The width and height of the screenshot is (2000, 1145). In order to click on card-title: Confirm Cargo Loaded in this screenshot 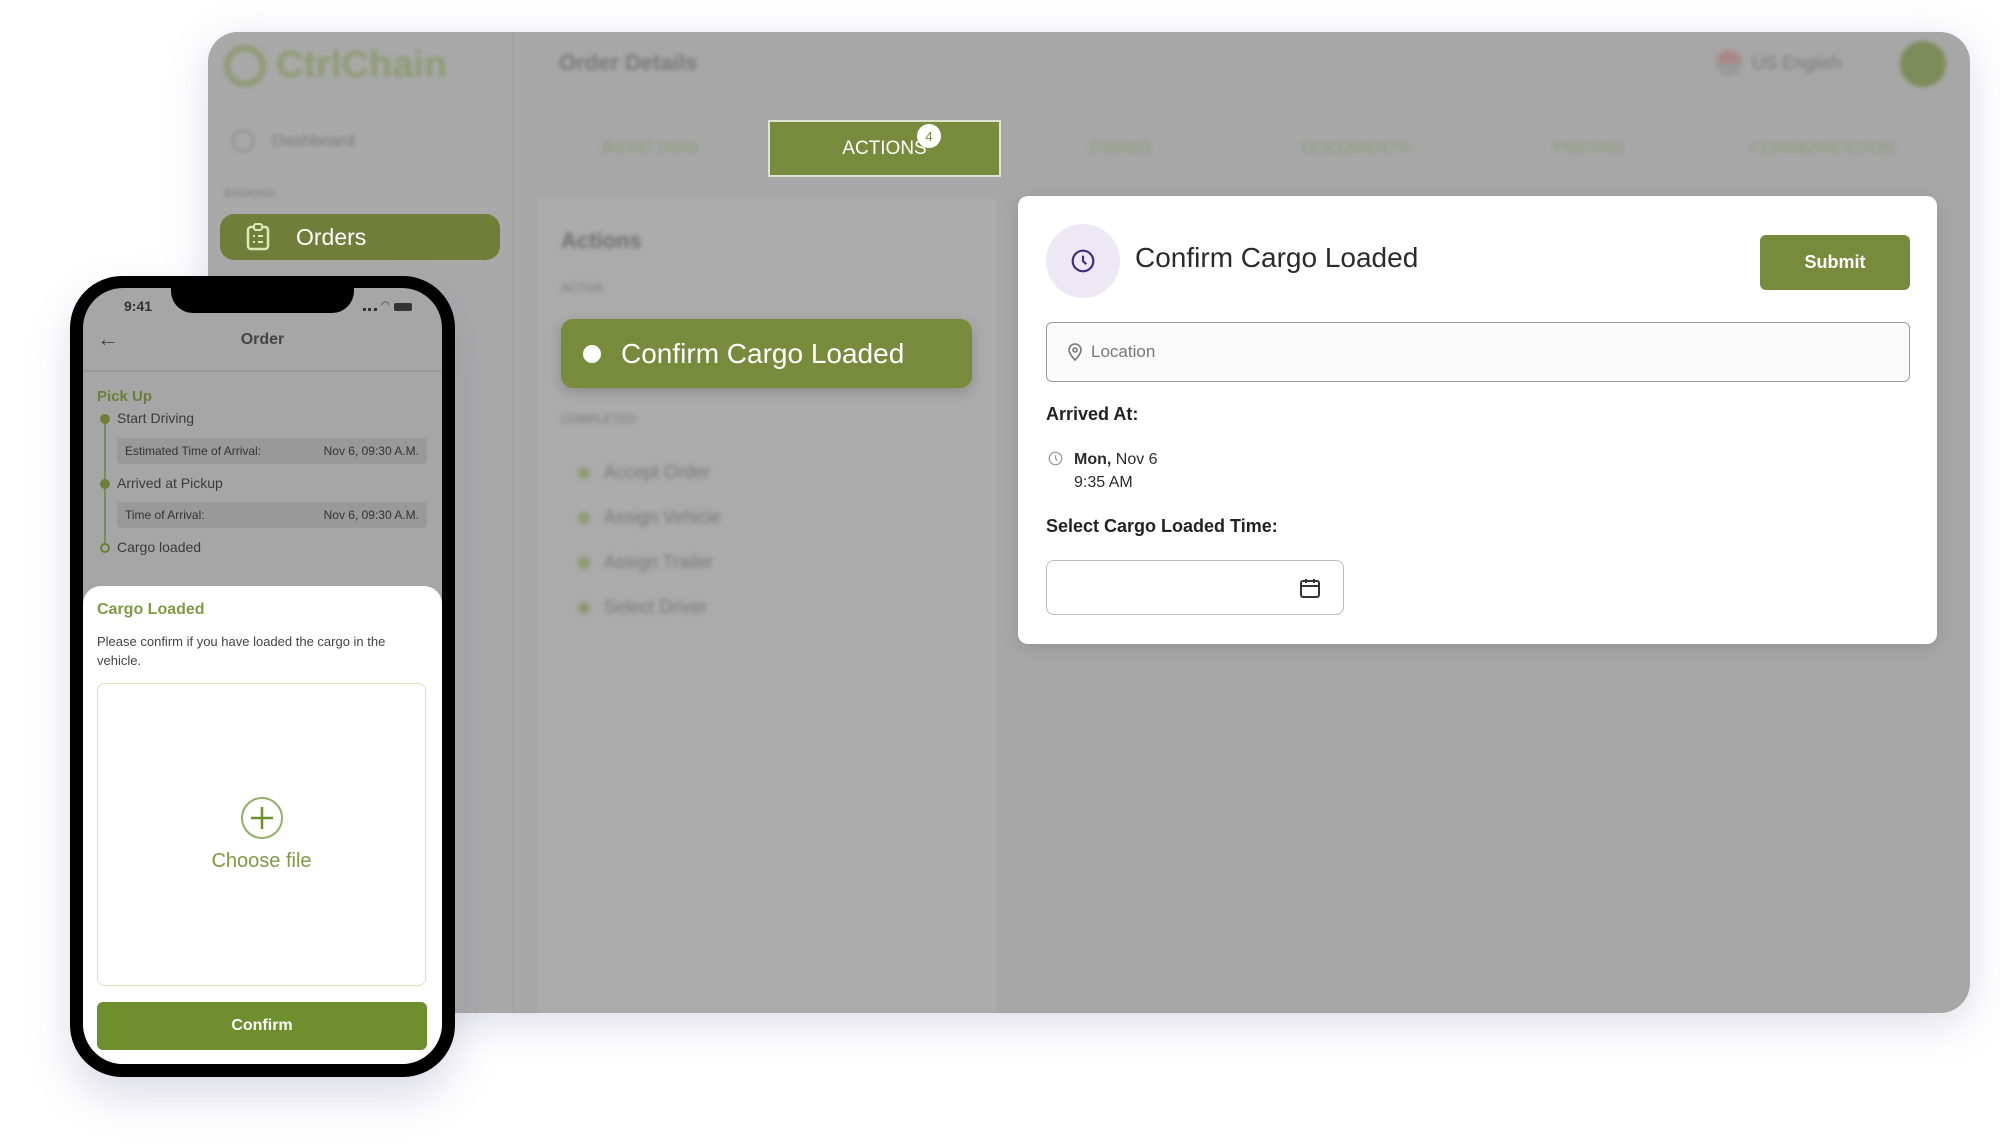, I will do `click(1277, 257)`.